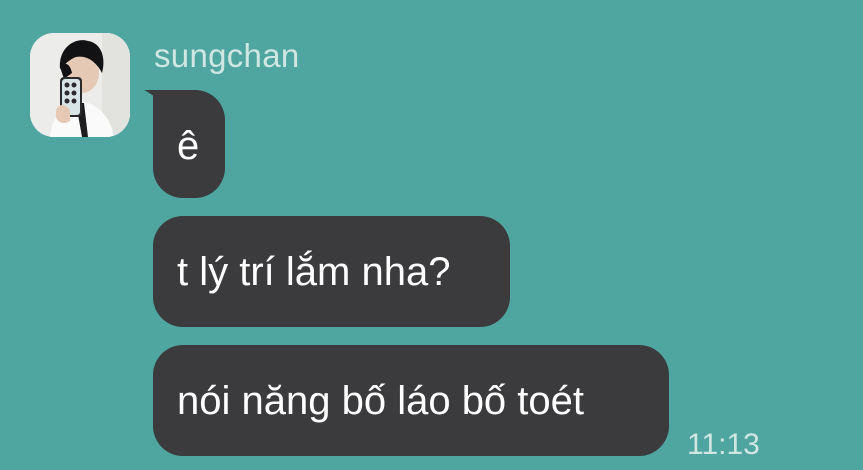 Image resolution: width=863 pixels, height=470 pixels. What do you see at coordinates (381, 401) in the screenshot?
I see `message-text: nói năng bố láo bố toét` at bounding box center [381, 401].